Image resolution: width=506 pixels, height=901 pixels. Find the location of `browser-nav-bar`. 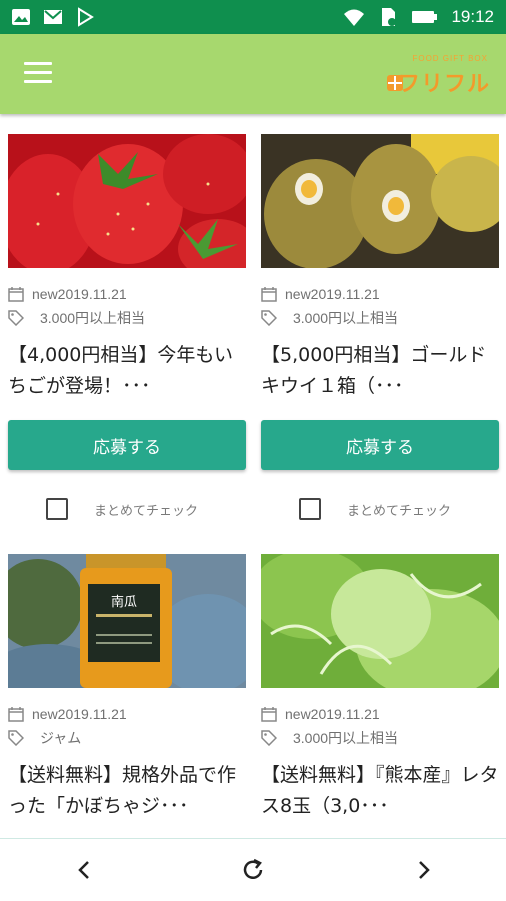

browser-nav-bar is located at coordinates (253, 869).